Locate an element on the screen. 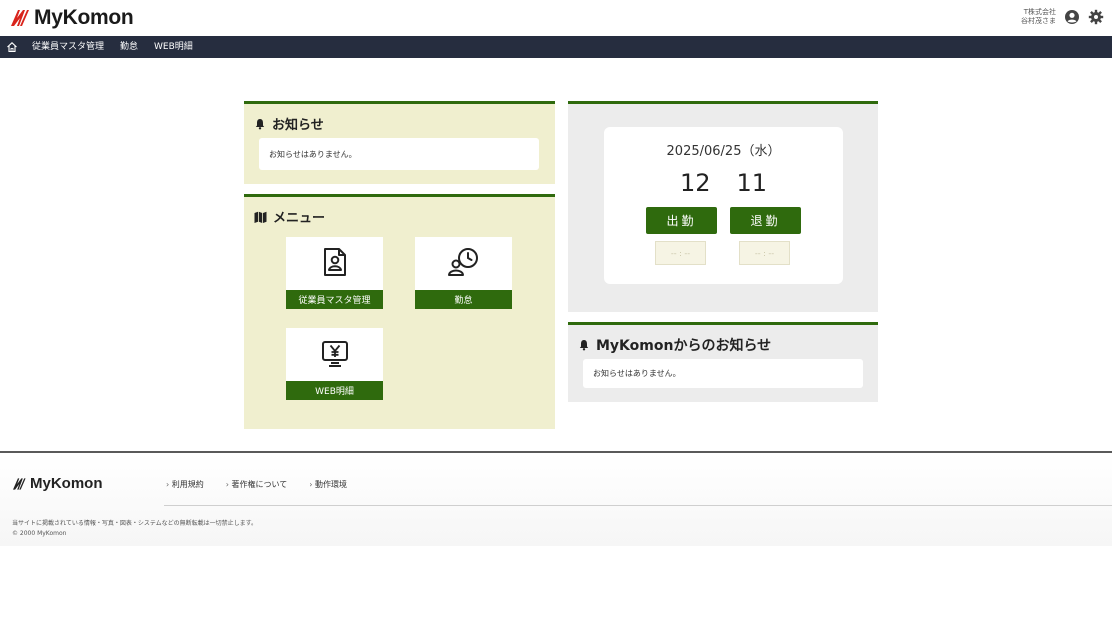 Image resolution: width=1112 pixels, height=636 pixels. mykomon-notice-panel: MyKomonからのお知らせ お知らせはありません。 is located at coordinates (723, 362).